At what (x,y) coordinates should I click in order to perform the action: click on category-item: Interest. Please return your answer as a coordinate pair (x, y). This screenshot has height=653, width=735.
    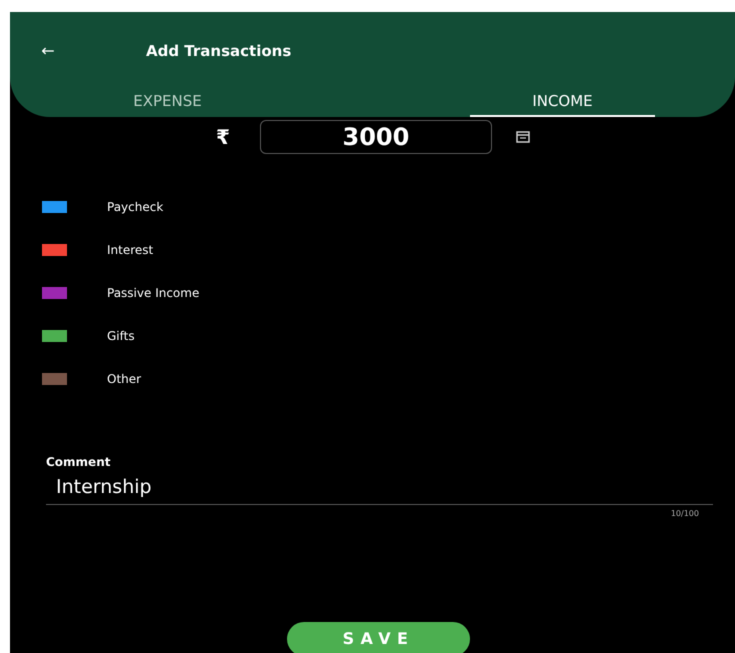
    Looking at the image, I should click on (372, 250).